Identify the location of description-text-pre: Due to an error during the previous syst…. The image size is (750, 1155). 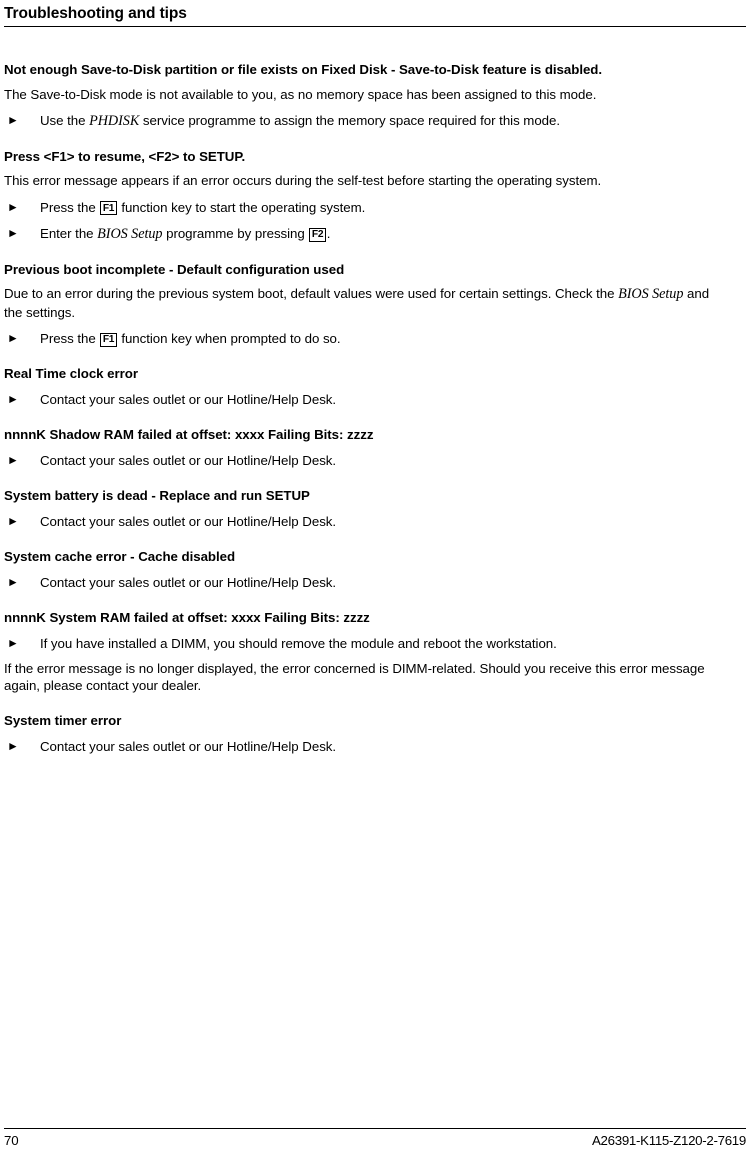
(311, 293).